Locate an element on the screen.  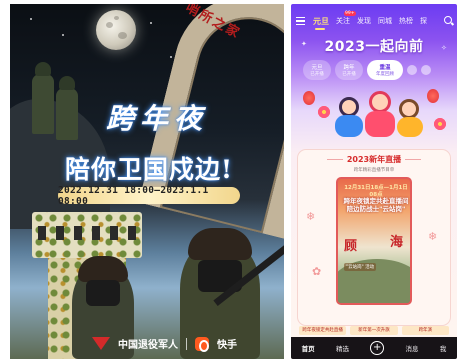
tab-more: 探 is located at coordinates (423, 21).